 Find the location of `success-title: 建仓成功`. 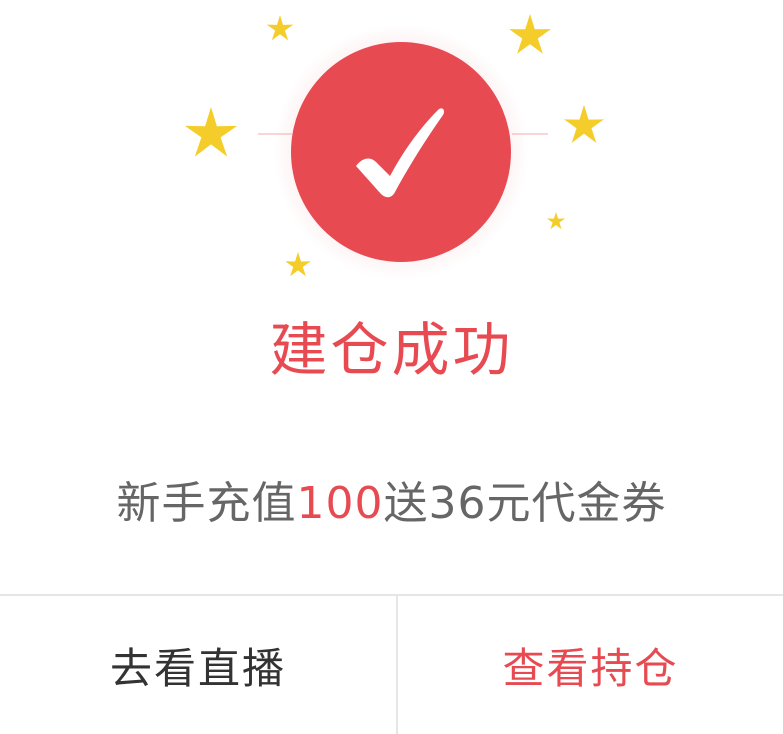

success-title: 建仓成功 is located at coordinates (391, 350).